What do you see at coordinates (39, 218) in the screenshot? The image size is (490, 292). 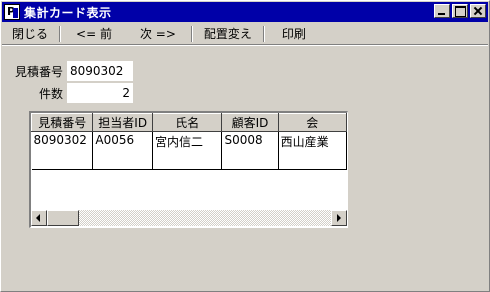 I see `scroll-left-icon` at bounding box center [39, 218].